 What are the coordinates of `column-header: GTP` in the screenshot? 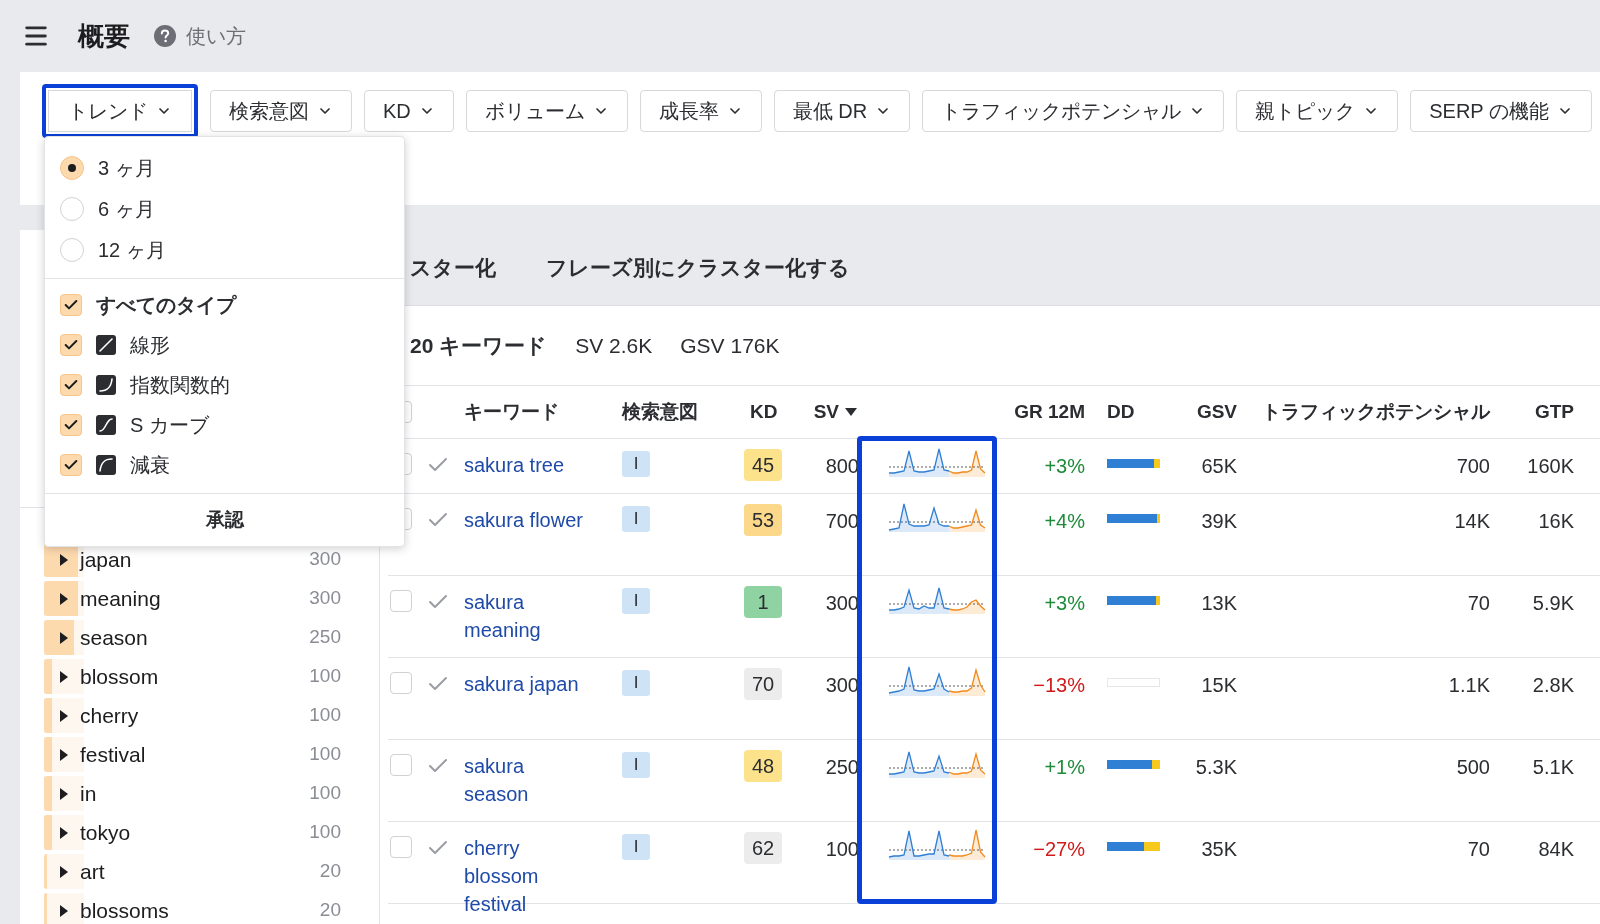 It's located at (1554, 412).